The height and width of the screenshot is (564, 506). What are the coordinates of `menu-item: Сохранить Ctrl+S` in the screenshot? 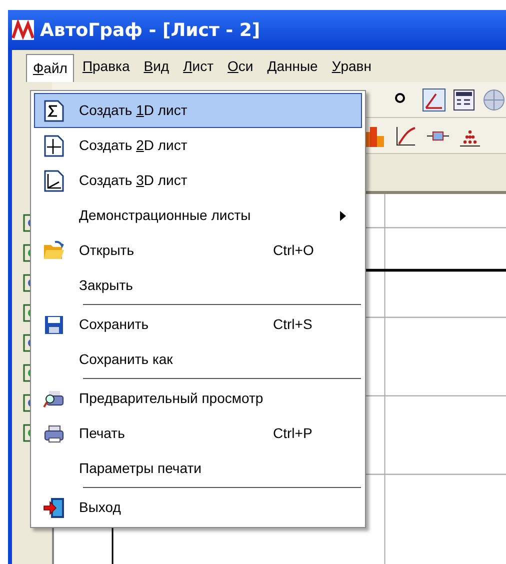 It's located at (198, 324).